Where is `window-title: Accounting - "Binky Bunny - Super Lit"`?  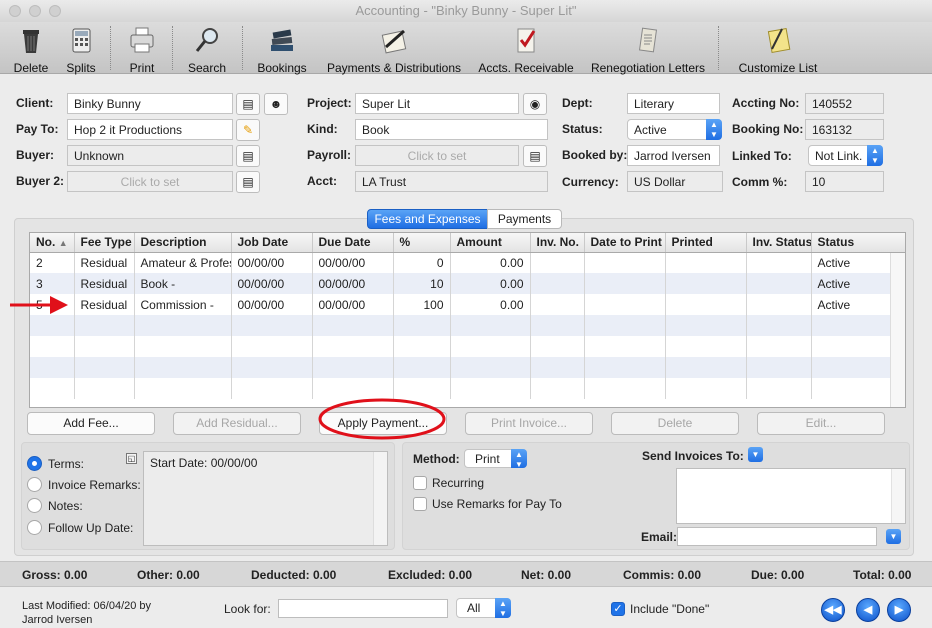 window-title: Accounting - "Binky Bunny - Super Lit" is located at coordinates (466, 10).